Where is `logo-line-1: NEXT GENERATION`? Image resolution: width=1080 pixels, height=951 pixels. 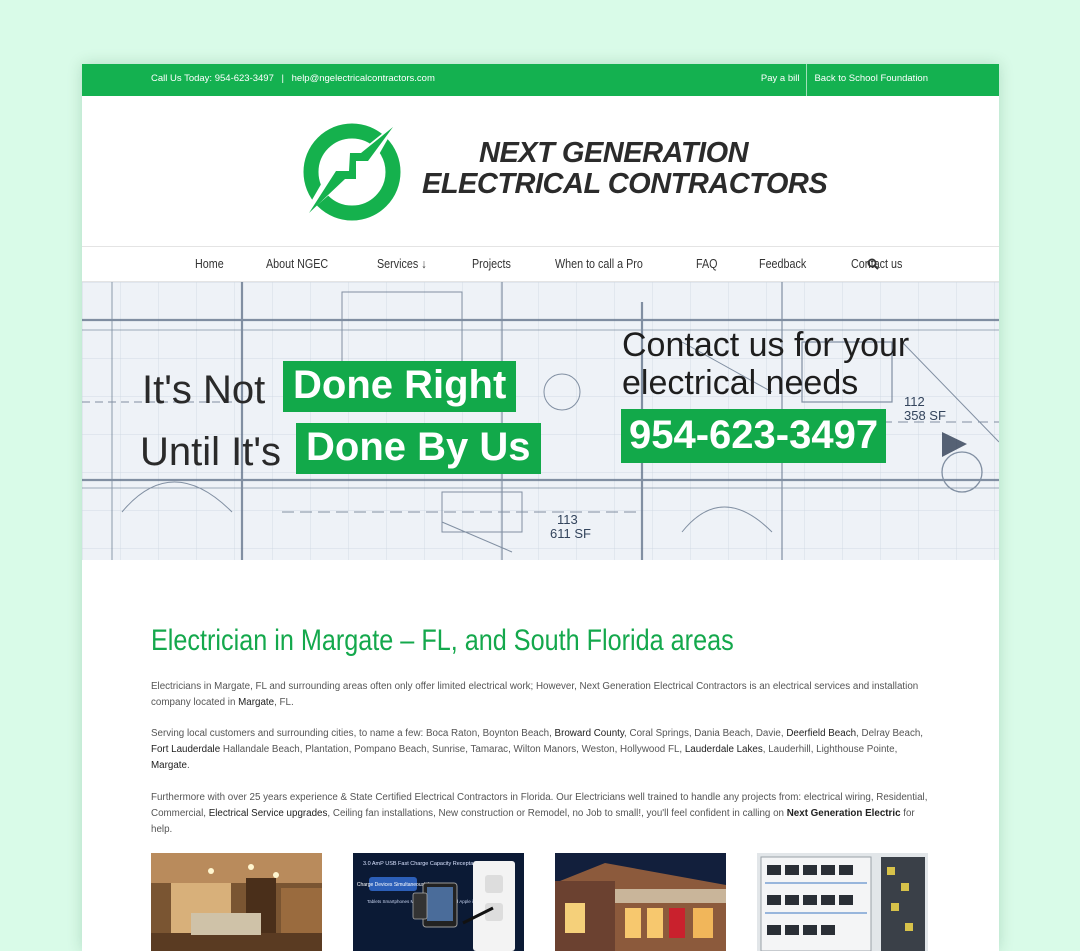 logo-line-1: NEXT GENERATION is located at coordinates (614, 153).